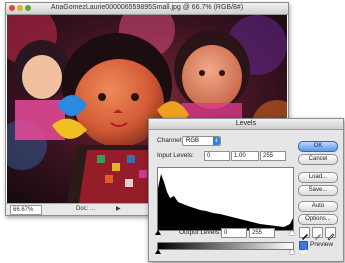 This screenshot has width=345, height=263. What do you see at coordinates (158, 251) in the screenshot?
I see `output-black-slider` at bounding box center [158, 251].